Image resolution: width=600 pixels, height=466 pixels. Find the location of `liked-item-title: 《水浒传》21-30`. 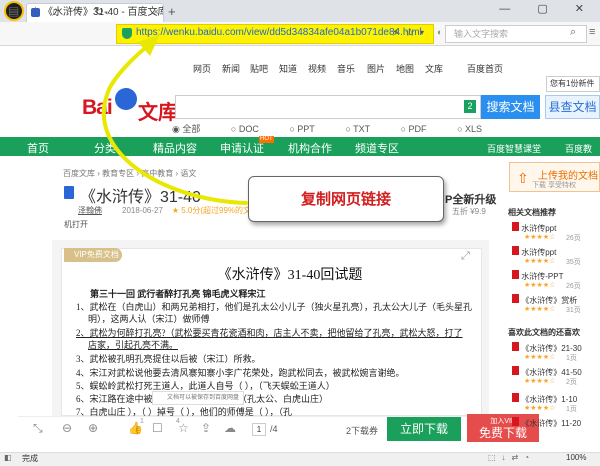

liked-item-title: 《水浒传》21-30 is located at coordinates (551, 348).